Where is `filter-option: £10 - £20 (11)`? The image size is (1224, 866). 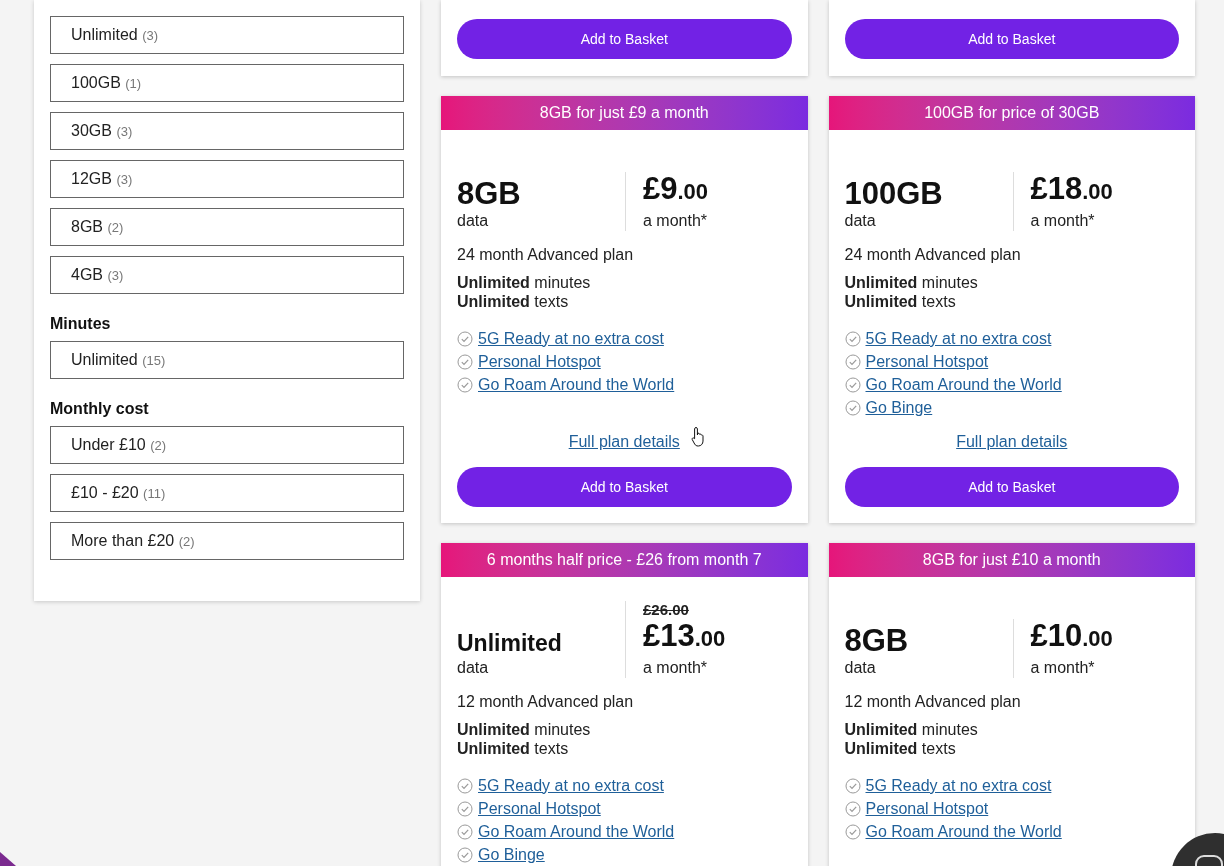
filter-option: £10 - £20 (11) is located at coordinates (227, 493).